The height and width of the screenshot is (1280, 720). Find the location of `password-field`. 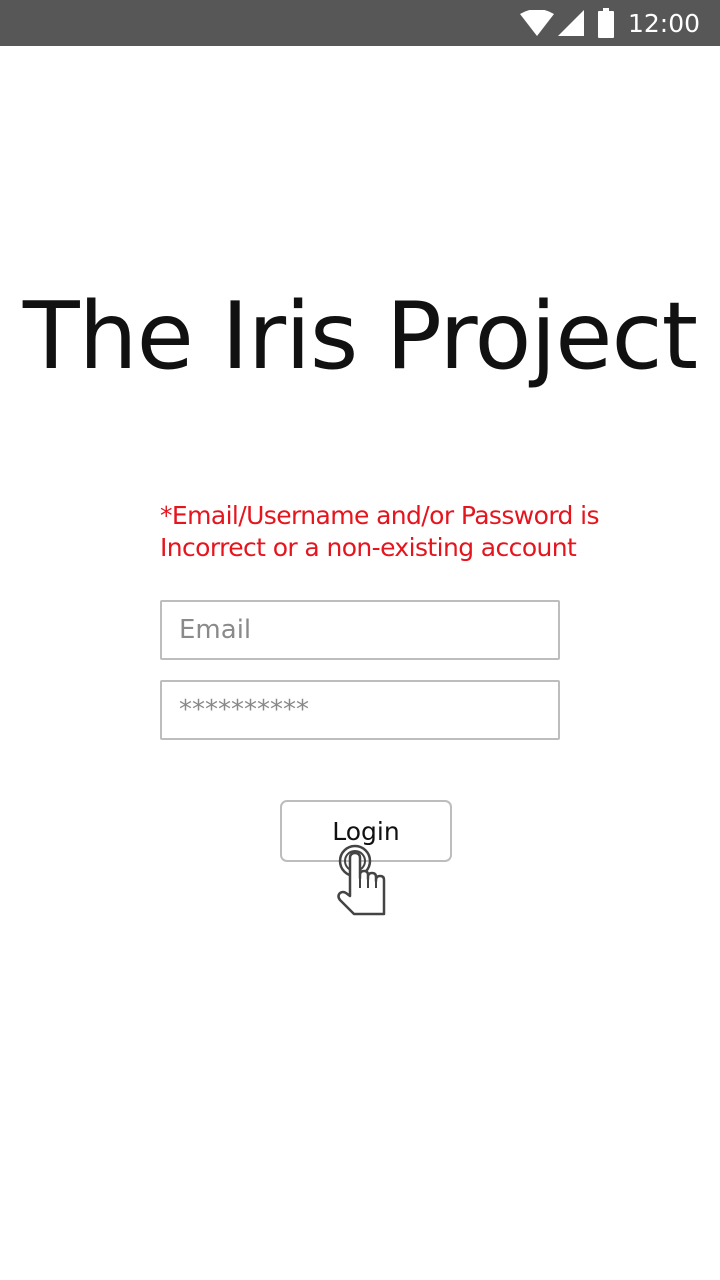

password-field is located at coordinates (360, 710).